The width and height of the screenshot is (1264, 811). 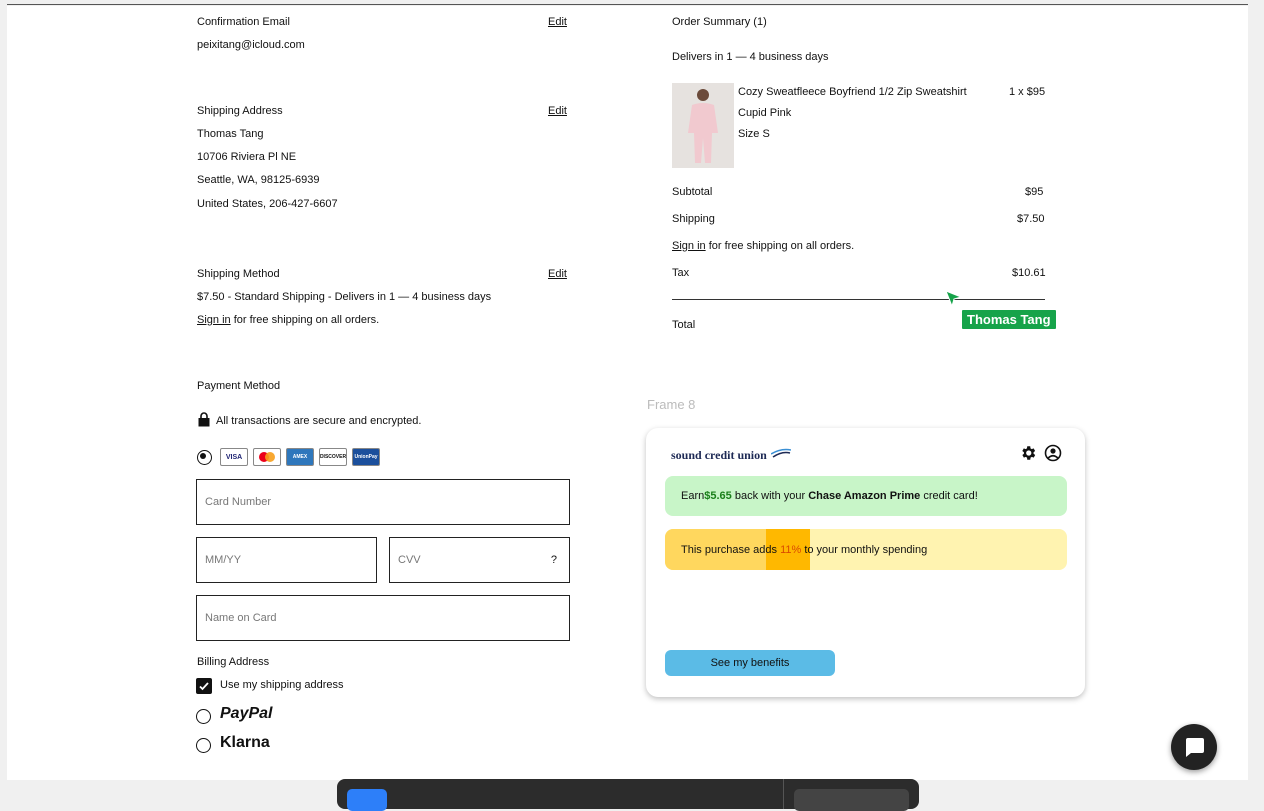 What do you see at coordinates (246, 713) in the screenshot?
I see `paypal-logo: PayPal` at bounding box center [246, 713].